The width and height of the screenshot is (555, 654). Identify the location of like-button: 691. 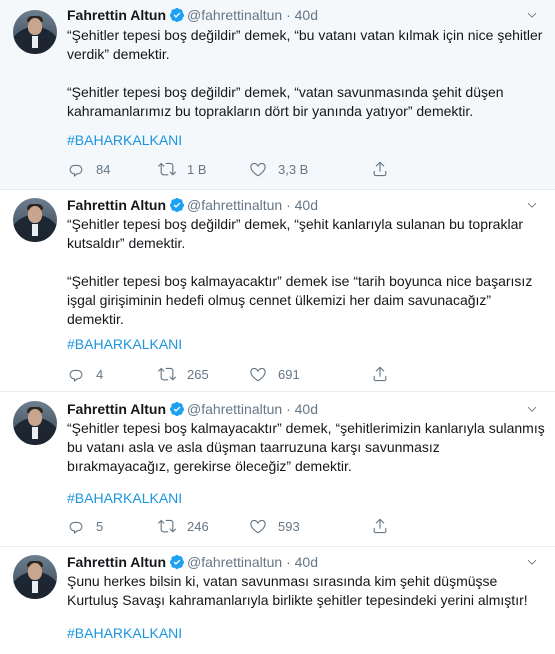
(274, 374).